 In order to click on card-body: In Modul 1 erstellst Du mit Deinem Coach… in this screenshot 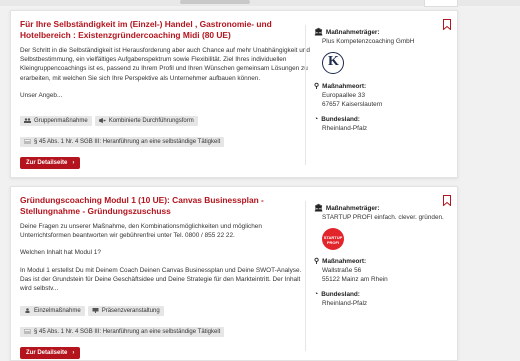, I will do `click(161, 279)`.